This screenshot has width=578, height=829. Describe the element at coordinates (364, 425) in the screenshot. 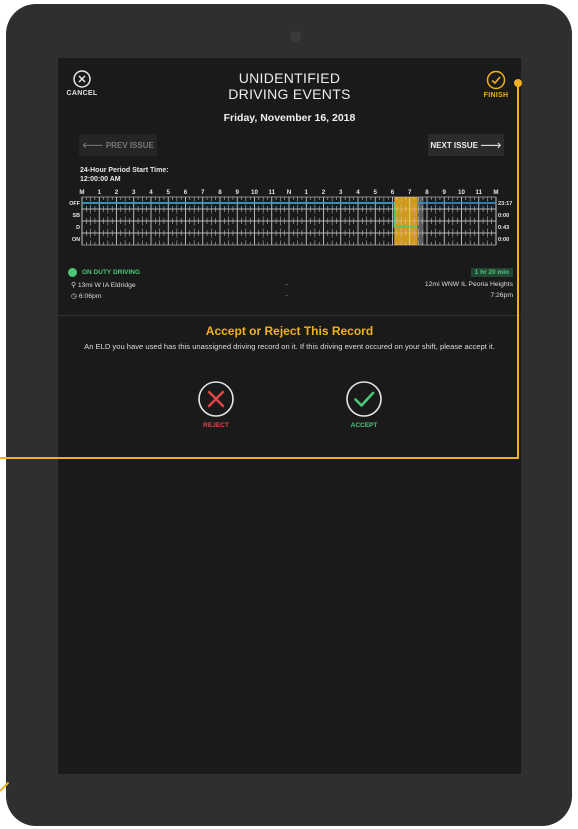

I see `accept-label: ACCEPT` at that location.